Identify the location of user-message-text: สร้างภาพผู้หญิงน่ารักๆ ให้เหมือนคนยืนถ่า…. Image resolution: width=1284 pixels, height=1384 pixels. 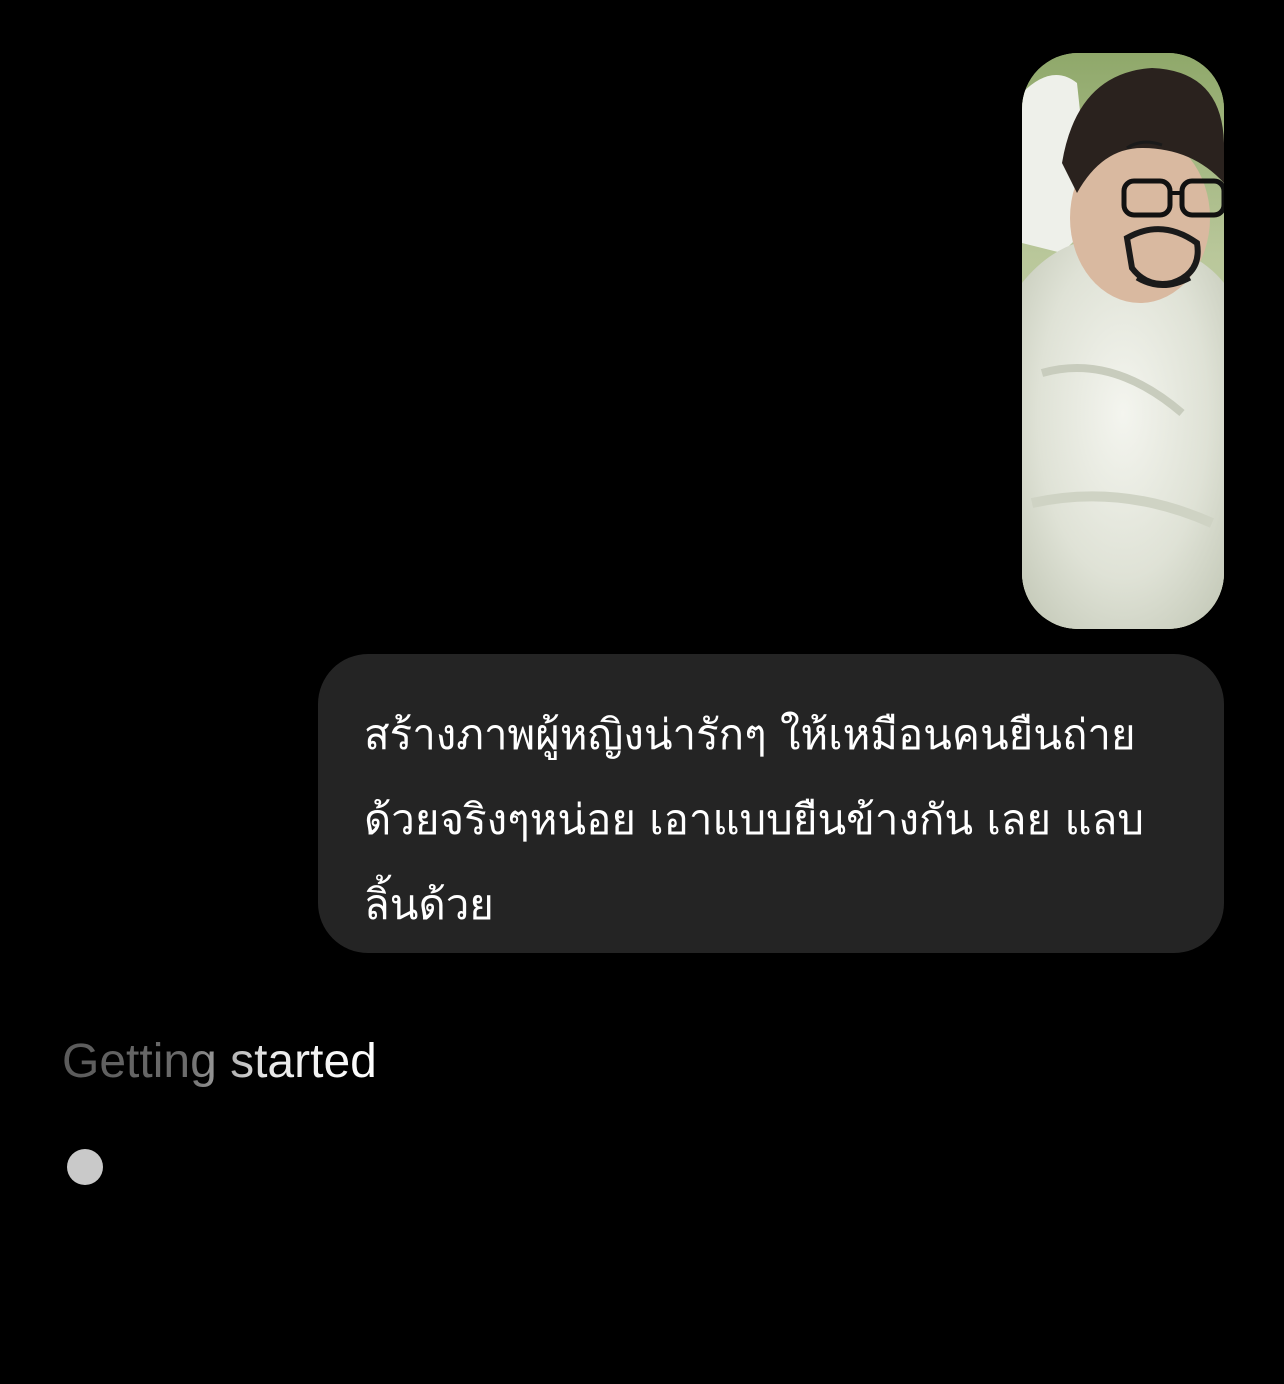
(754, 819).